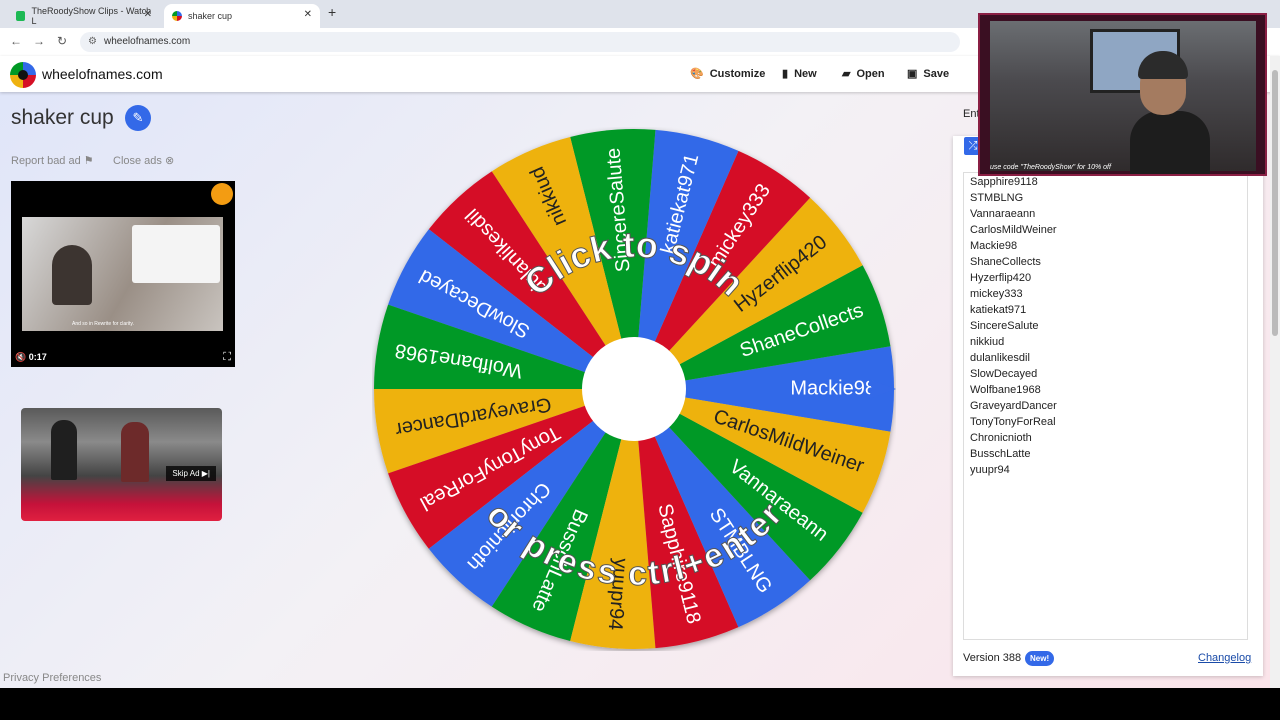 This screenshot has height=720, width=1280. Describe the element at coordinates (998, 310) in the screenshot. I see `entry-line: katiekat971` at that location.